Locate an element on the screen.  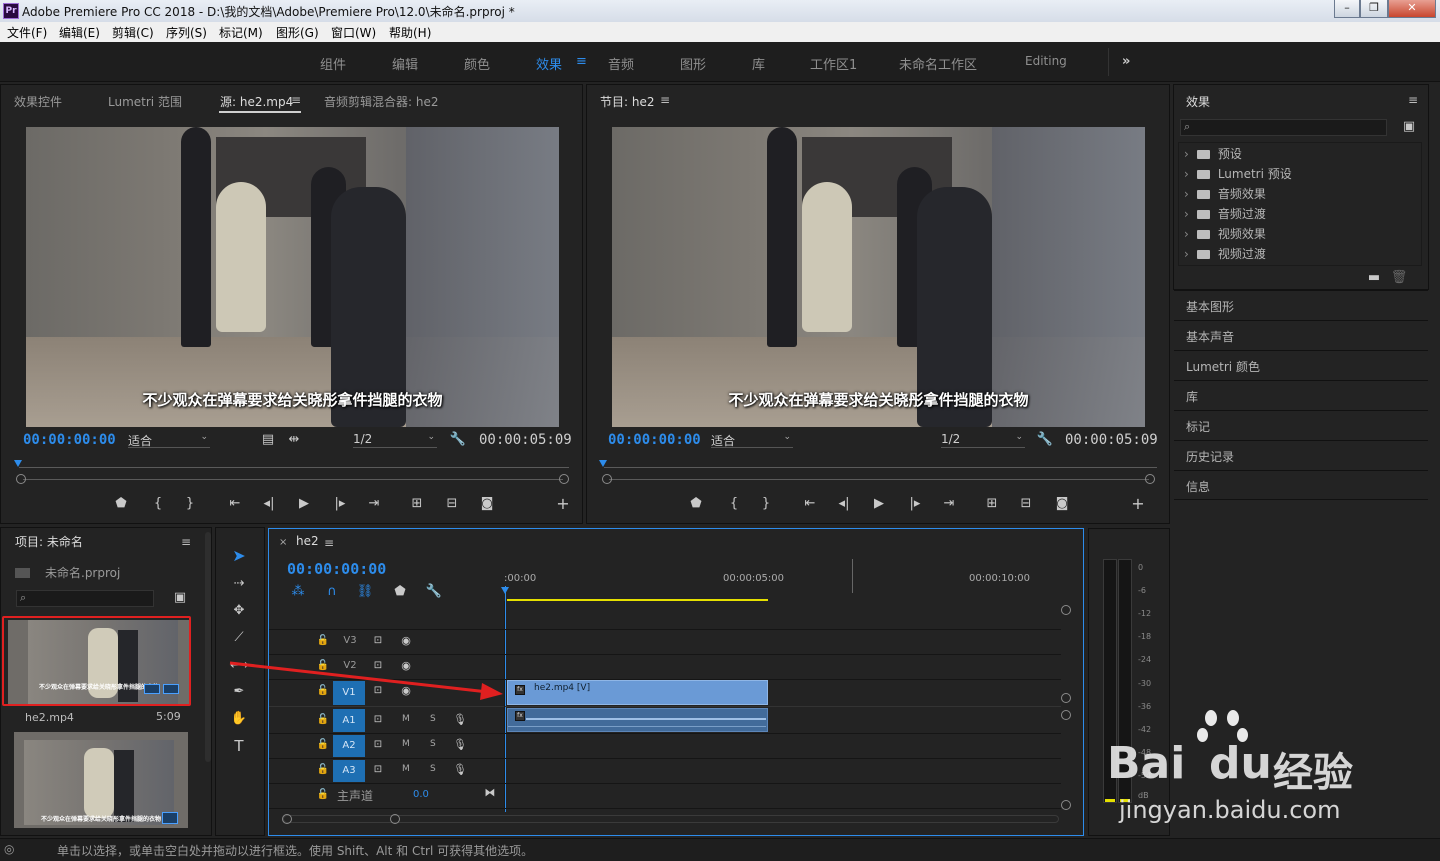
baidu-watermark: Bai du 经验 jingyan.baidu.com is located at coordinates (1272, 767).